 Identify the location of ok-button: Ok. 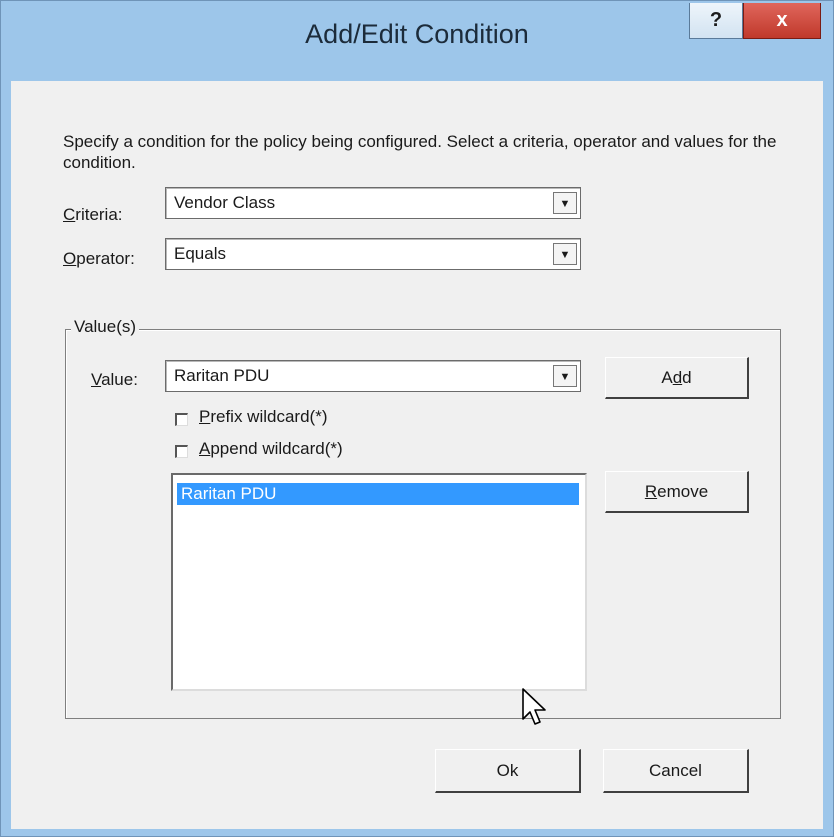
(508, 771).